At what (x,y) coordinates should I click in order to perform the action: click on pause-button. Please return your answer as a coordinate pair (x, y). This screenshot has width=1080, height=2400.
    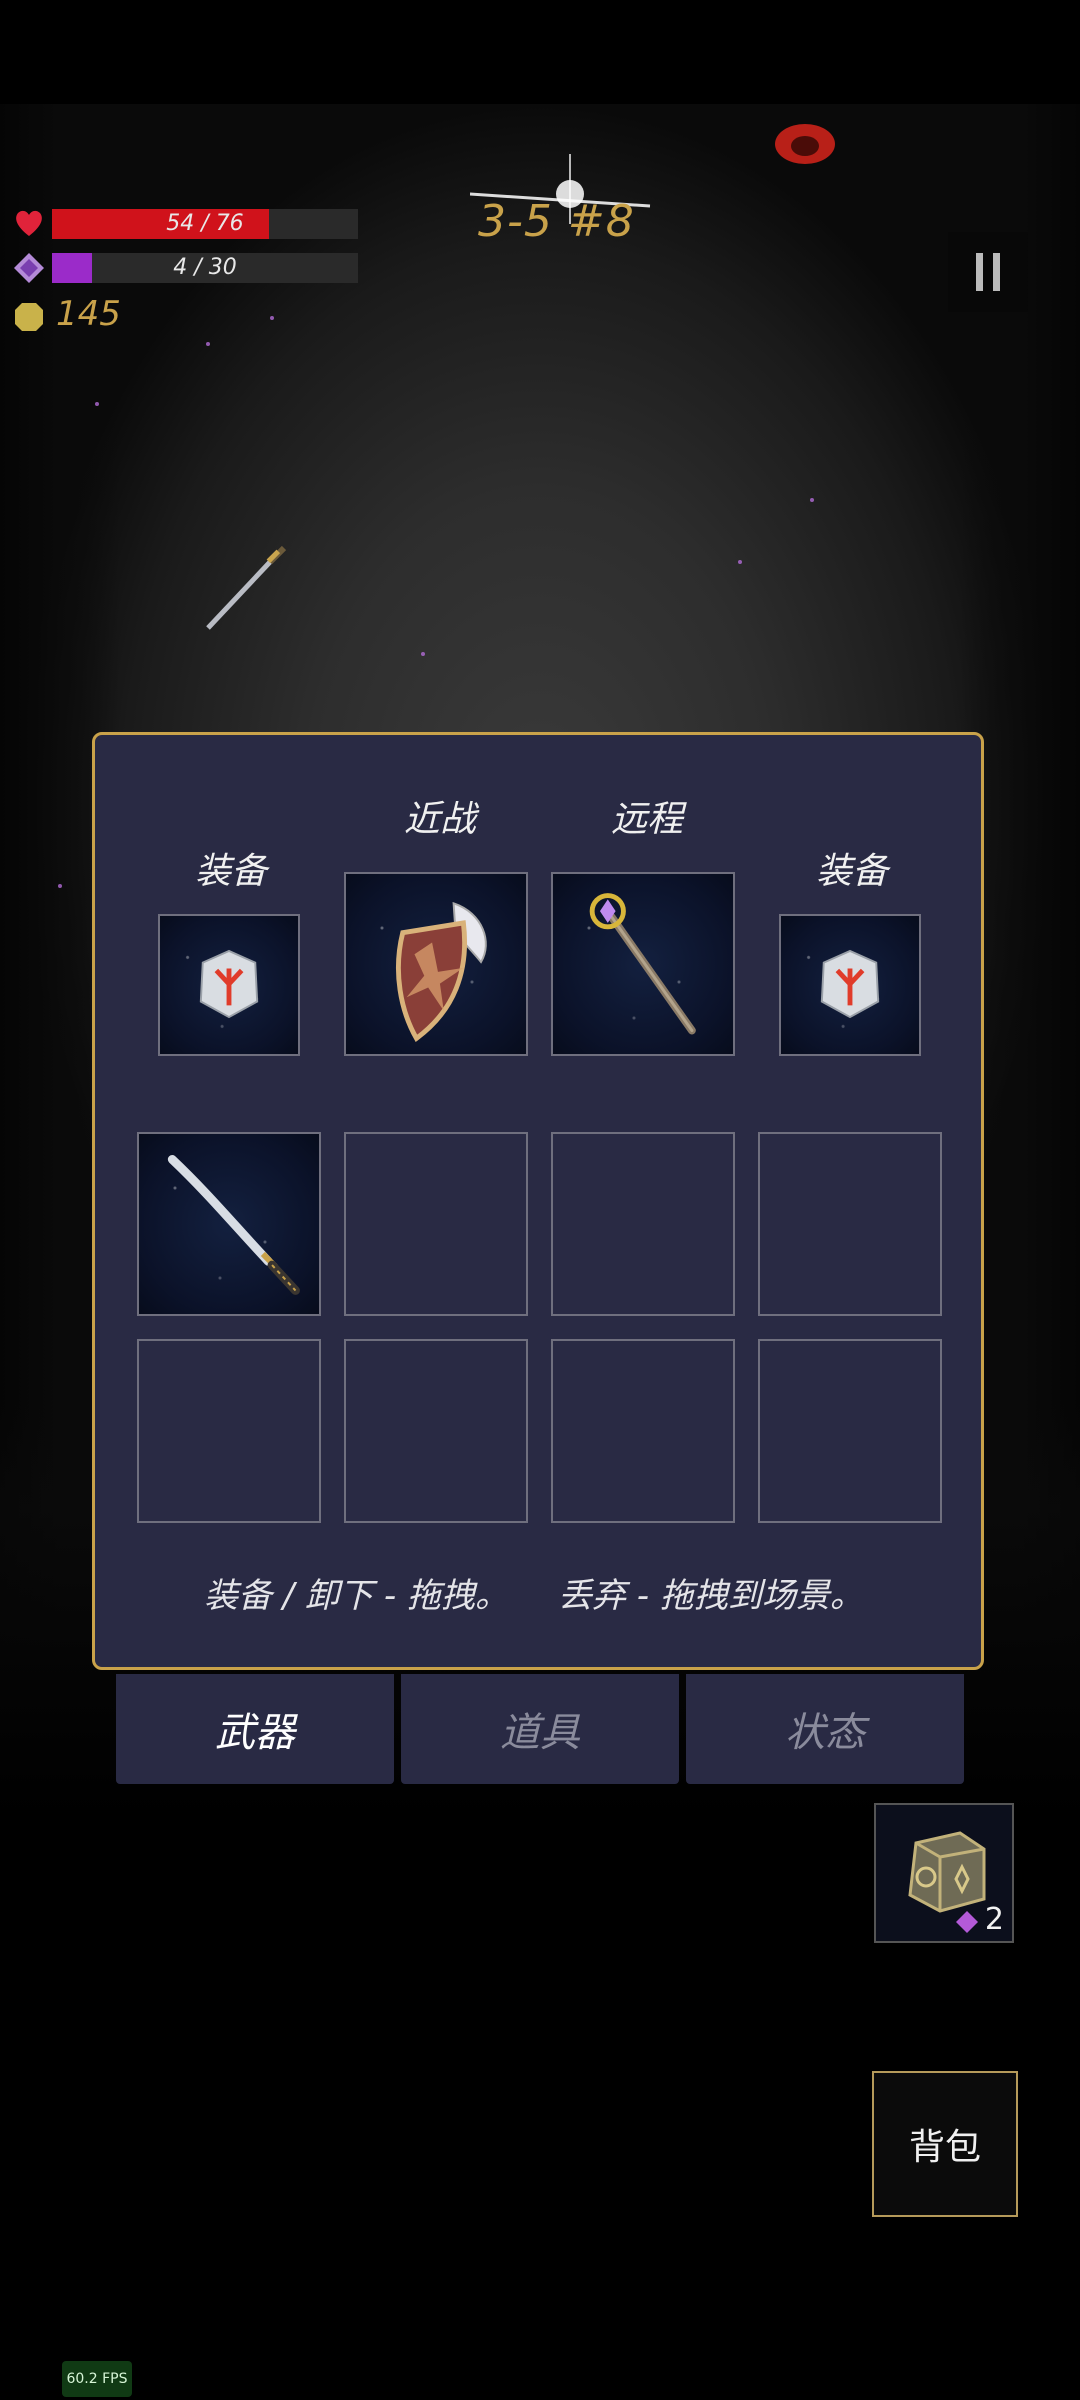
    Looking at the image, I should click on (988, 272).